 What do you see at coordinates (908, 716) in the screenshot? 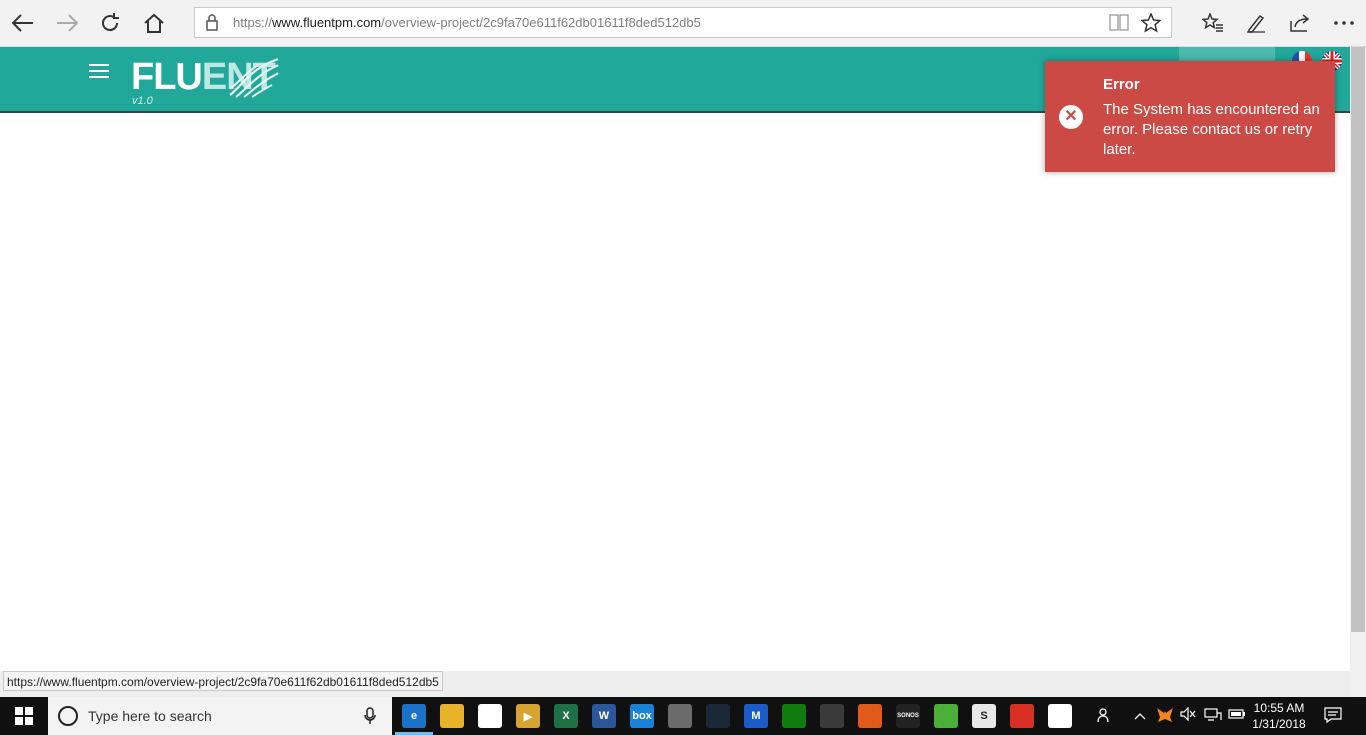
I see `sonos-icon: SONOS` at bounding box center [908, 716].